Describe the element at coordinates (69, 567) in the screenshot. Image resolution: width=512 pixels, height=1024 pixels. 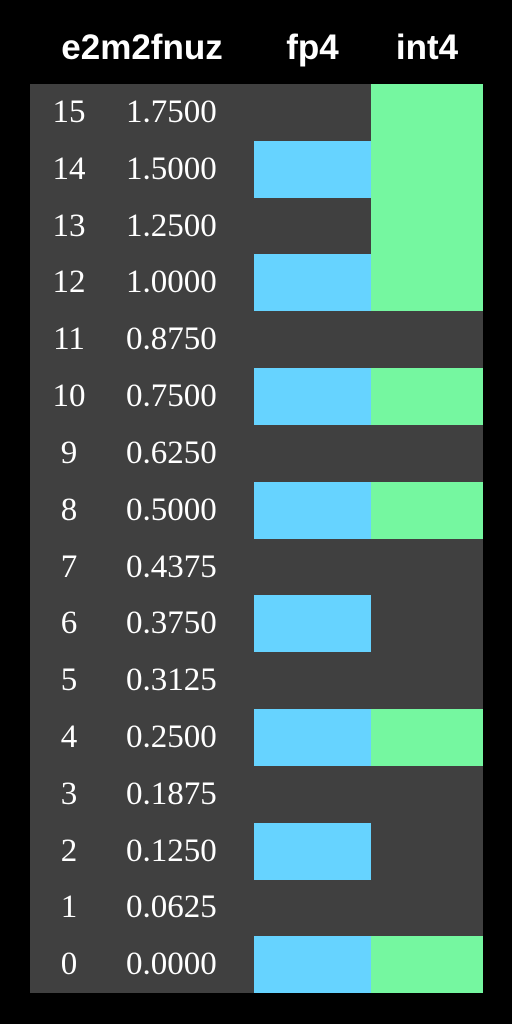
I see `row-index: 7` at that location.